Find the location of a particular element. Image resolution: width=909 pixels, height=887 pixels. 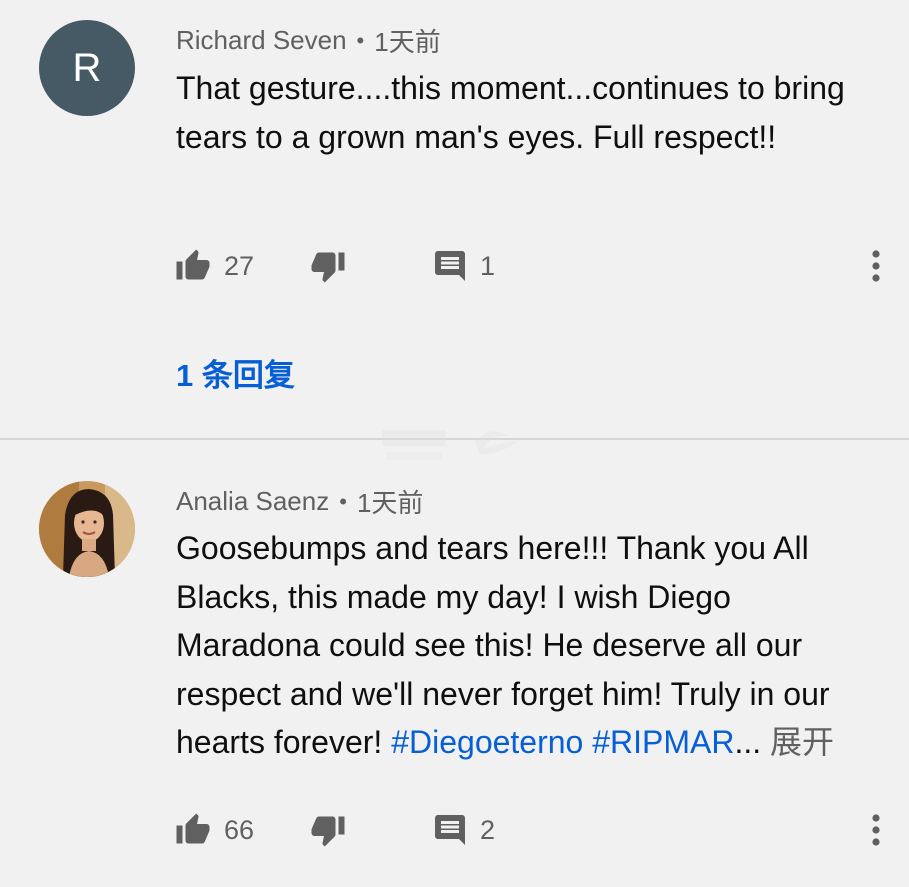

comment-actions: 27 1 is located at coordinates (529, 266).